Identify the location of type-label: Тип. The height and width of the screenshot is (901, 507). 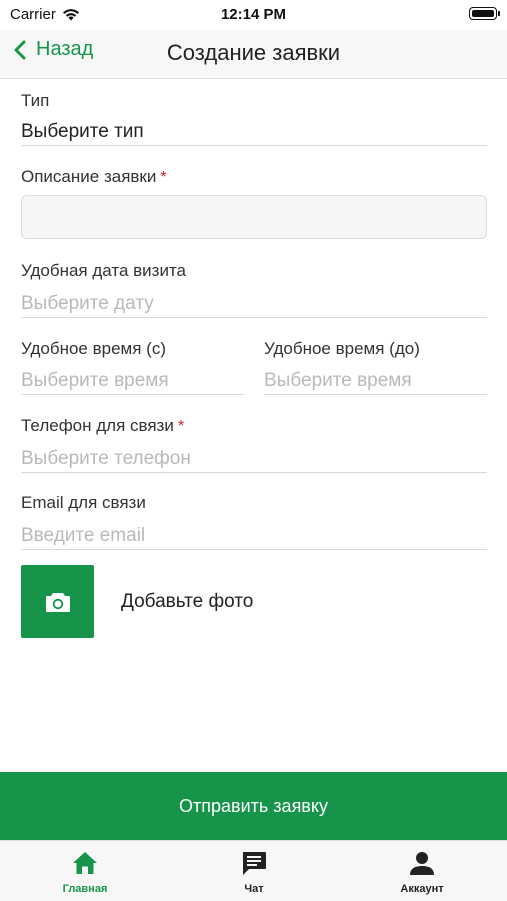
(35, 100).